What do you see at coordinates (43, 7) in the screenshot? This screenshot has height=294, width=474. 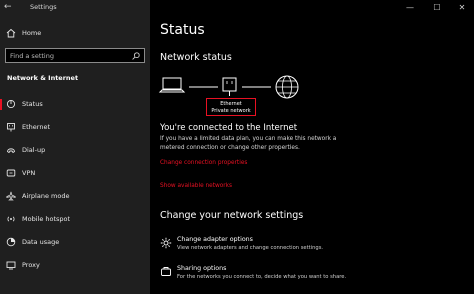 I see `app-title: Settings` at bounding box center [43, 7].